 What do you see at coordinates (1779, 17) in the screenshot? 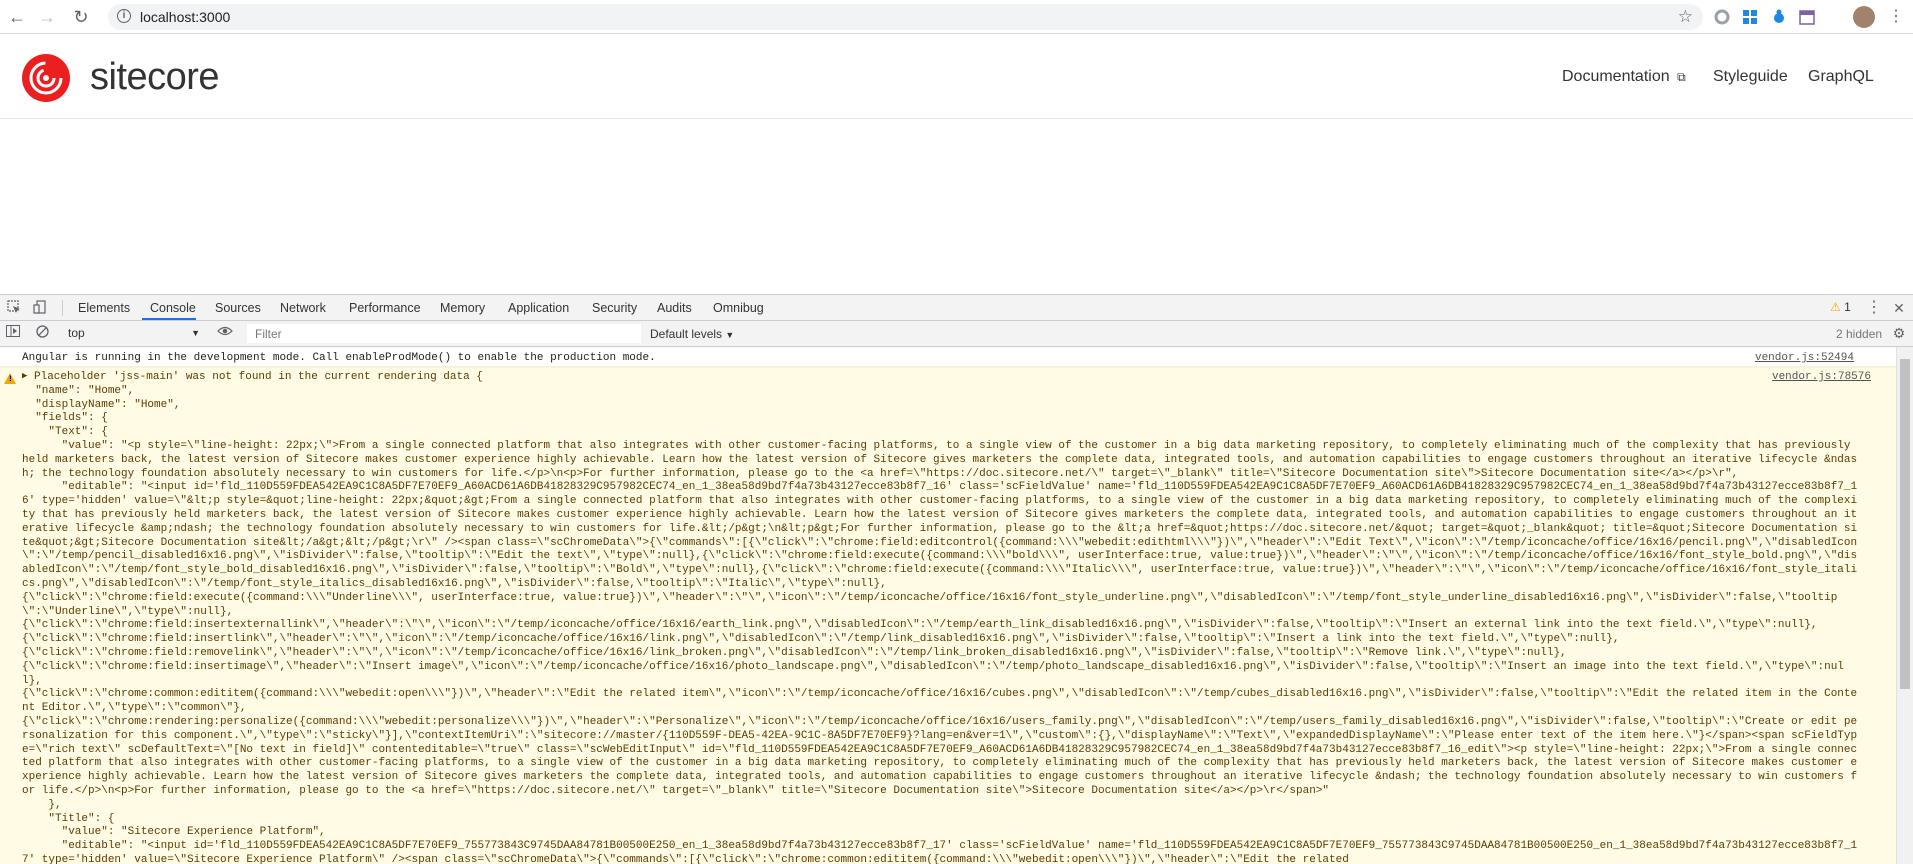
I see `bug-icon` at bounding box center [1779, 17].